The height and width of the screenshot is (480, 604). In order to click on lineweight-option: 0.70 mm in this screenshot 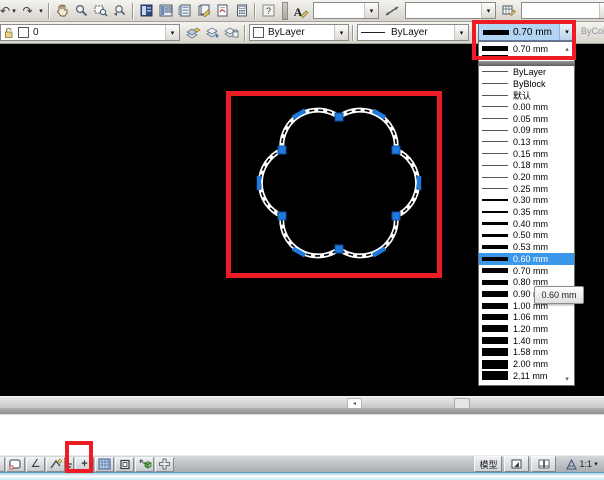, I will do `click(526, 271)`.